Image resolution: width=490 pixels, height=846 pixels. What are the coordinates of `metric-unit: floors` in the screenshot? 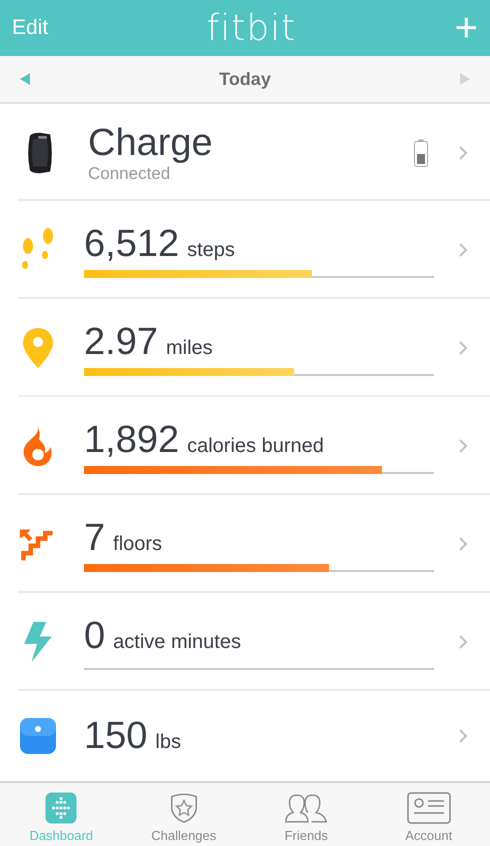 It's located at (137, 544).